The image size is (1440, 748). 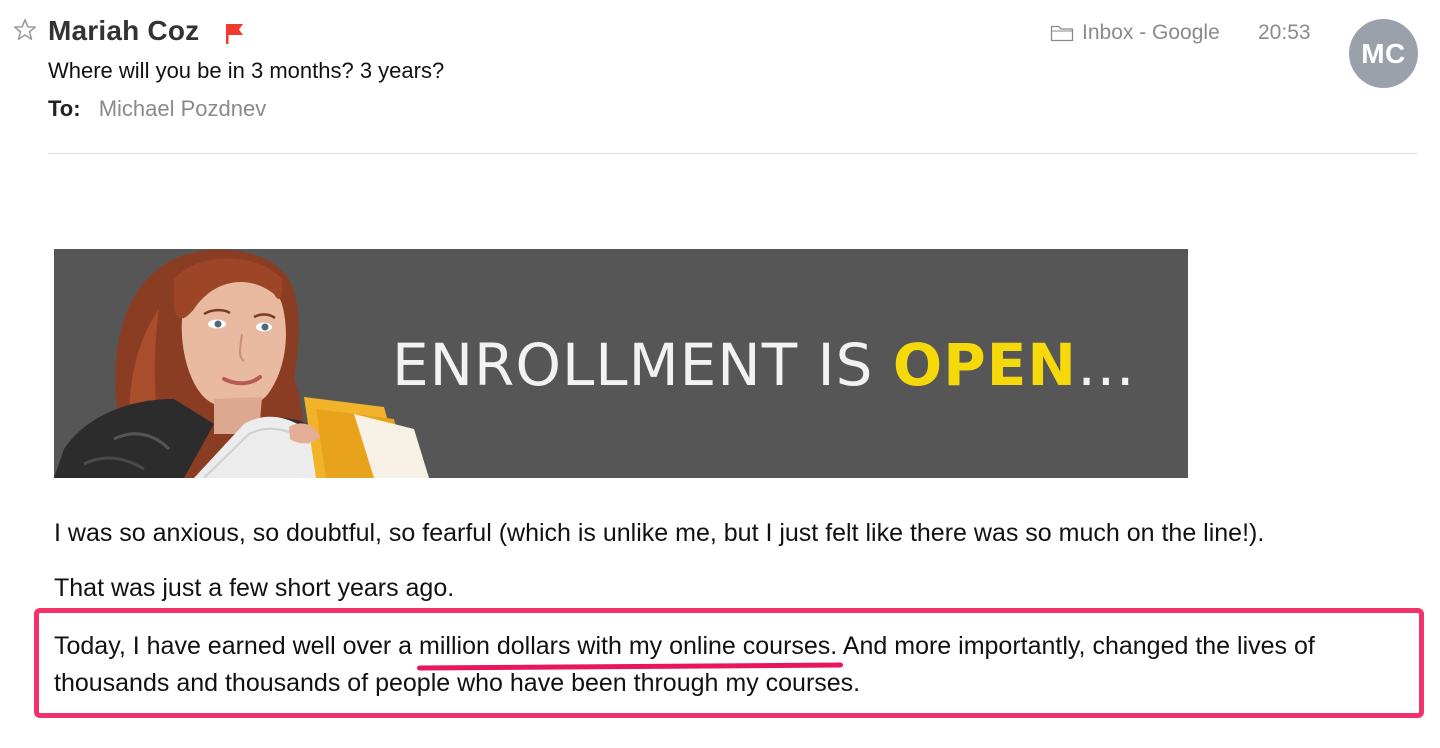 I want to click on sender-avatar: MC, so click(x=1383, y=53).